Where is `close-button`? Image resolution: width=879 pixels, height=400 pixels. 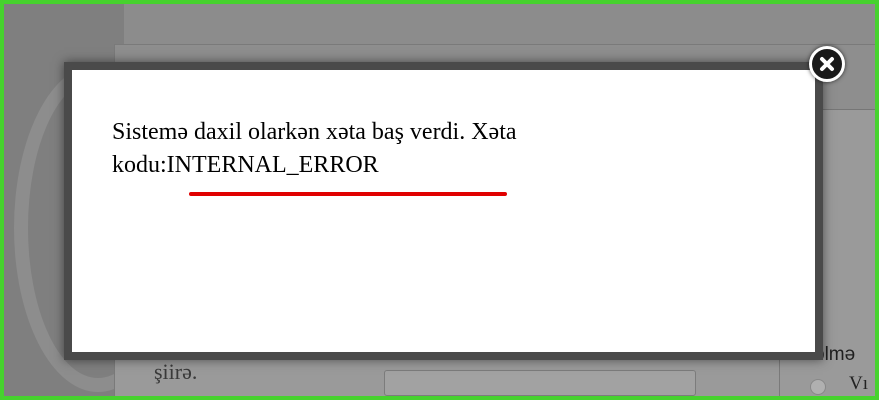
close-button is located at coordinates (827, 64).